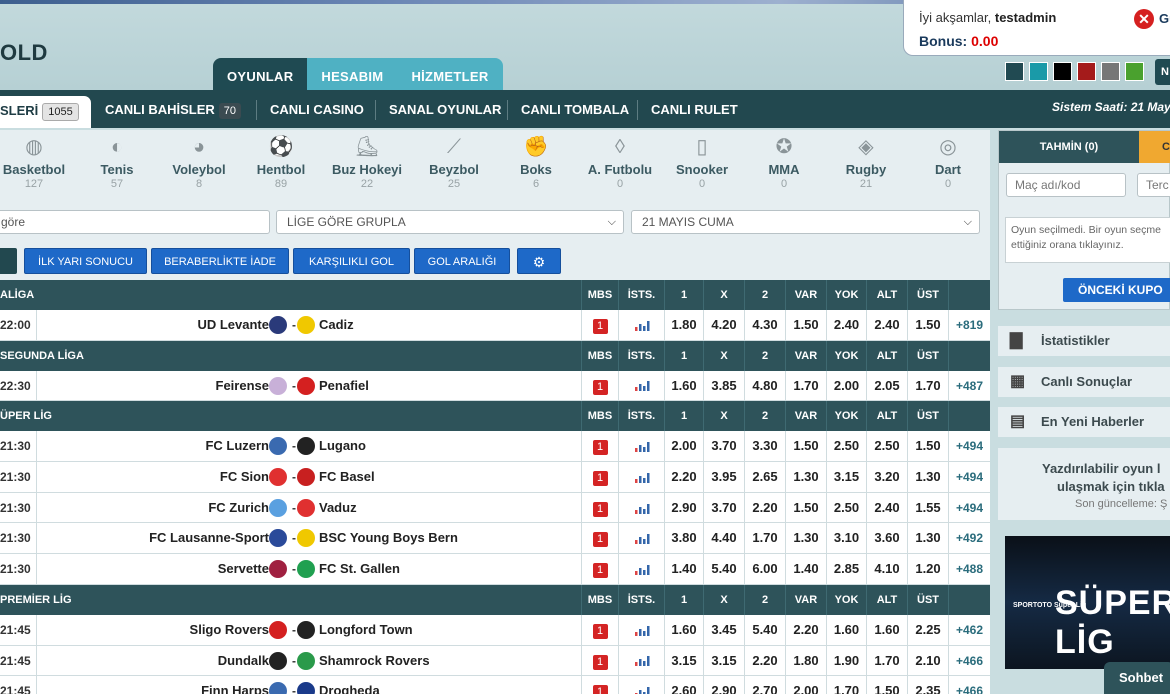  Describe the element at coordinates (281, 161) in the screenshot. I see `sport-item: ⚽ Hentbol 89` at that location.